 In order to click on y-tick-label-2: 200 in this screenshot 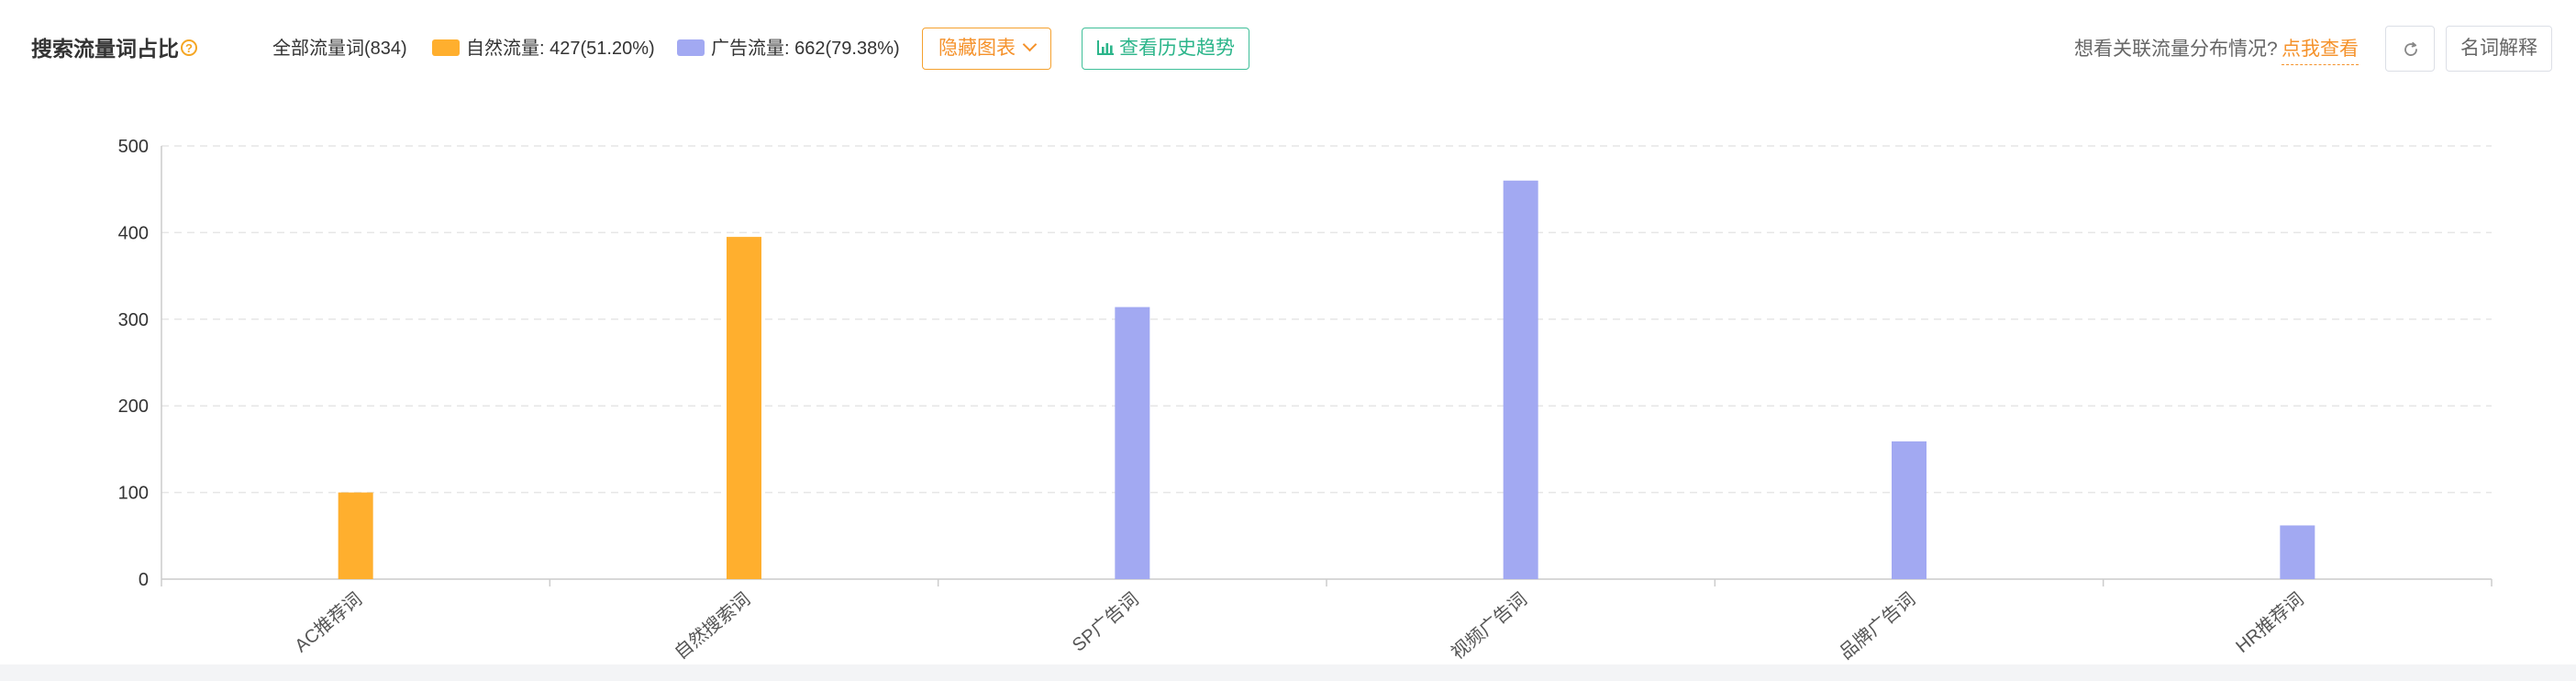, I will do `click(133, 406)`.